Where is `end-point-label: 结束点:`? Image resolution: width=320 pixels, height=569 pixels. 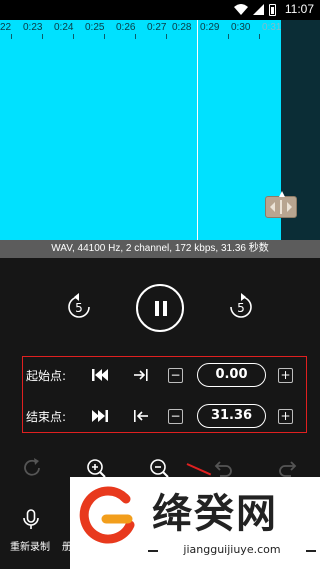
end-point-label: 结束点: is located at coordinates (46, 417).